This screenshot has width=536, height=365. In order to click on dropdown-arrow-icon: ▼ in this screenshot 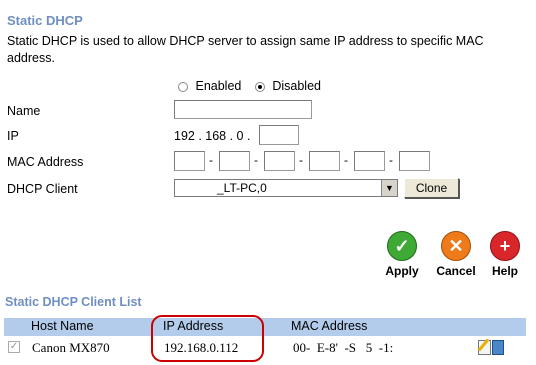, I will do `click(389, 188)`.